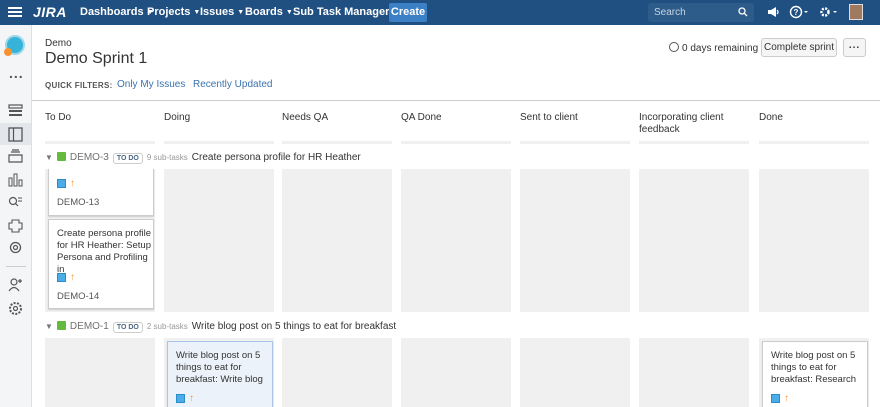 This screenshot has width=880, height=407. Describe the element at coordinates (264, 12) in the screenshot. I see `menu-boards-label: Boards` at that location.